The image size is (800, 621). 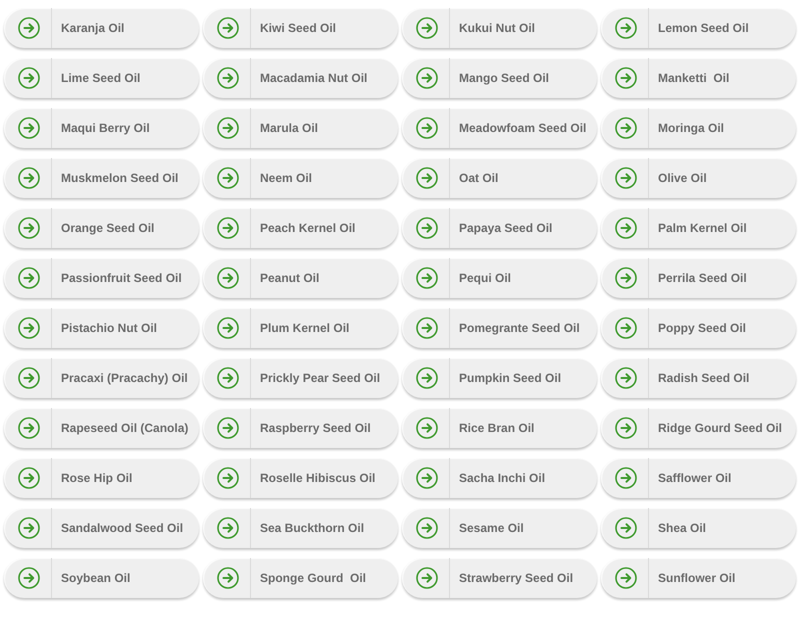 What do you see at coordinates (300, 228) in the screenshot?
I see `oil-button: Peach Kernel Oil` at bounding box center [300, 228].